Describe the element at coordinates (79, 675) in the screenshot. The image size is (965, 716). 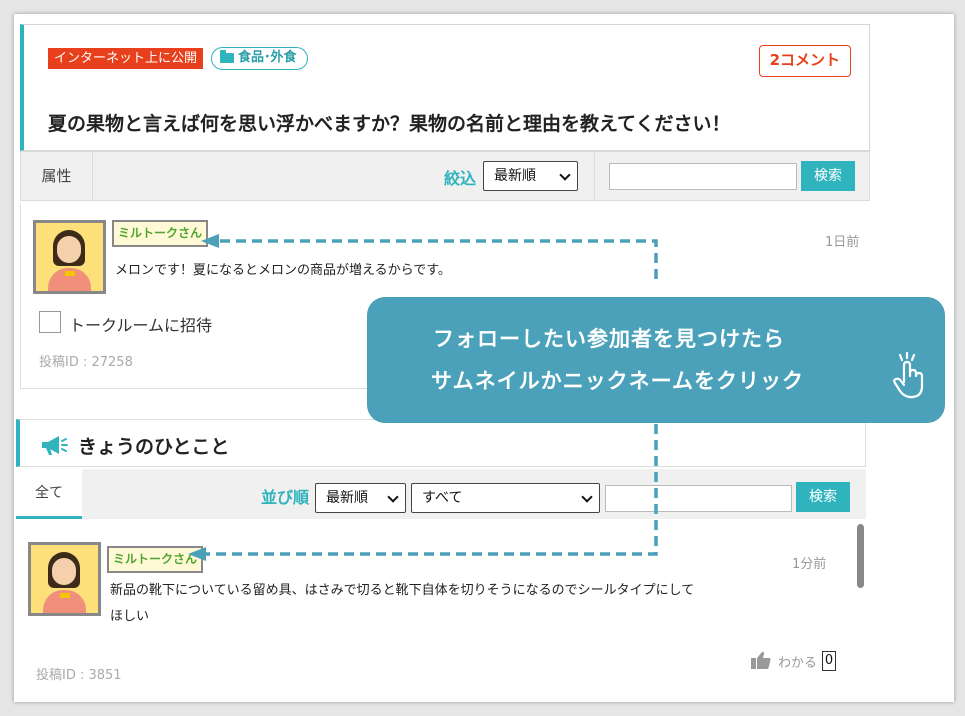
I see `post-id: 投稿ID : 3851` at that location.